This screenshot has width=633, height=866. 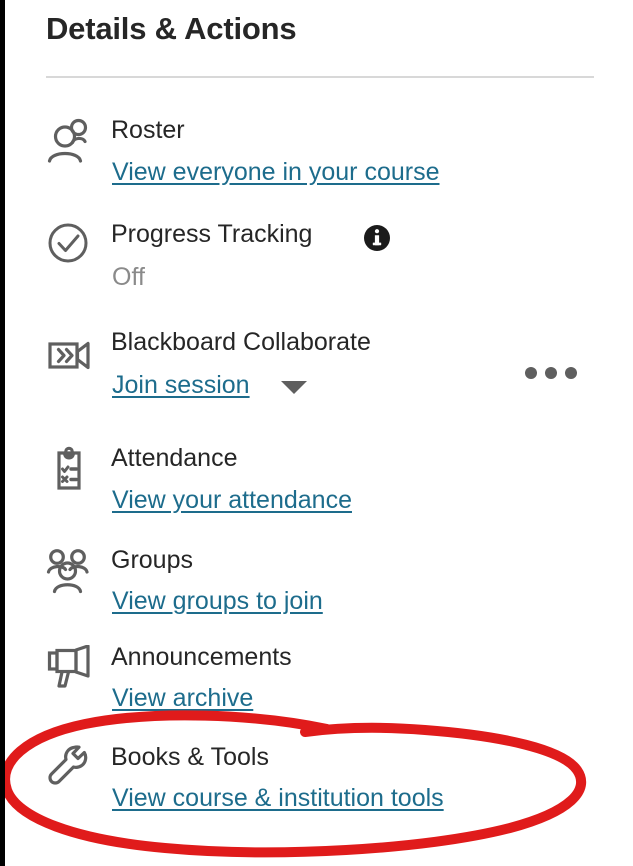 I want to click on megaphone-icon, so click(x=69, y=668).